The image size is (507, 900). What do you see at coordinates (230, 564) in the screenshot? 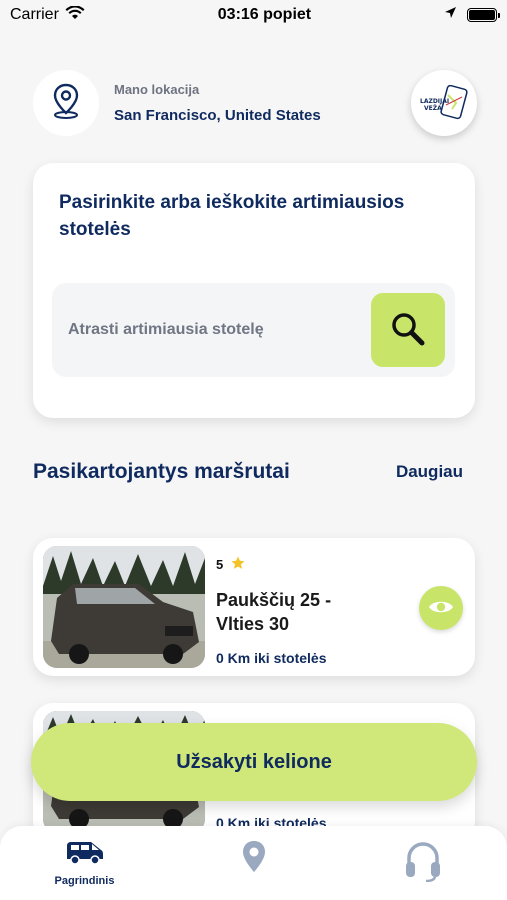
I see `route-rating: 5` at bounding box center [230, 564].